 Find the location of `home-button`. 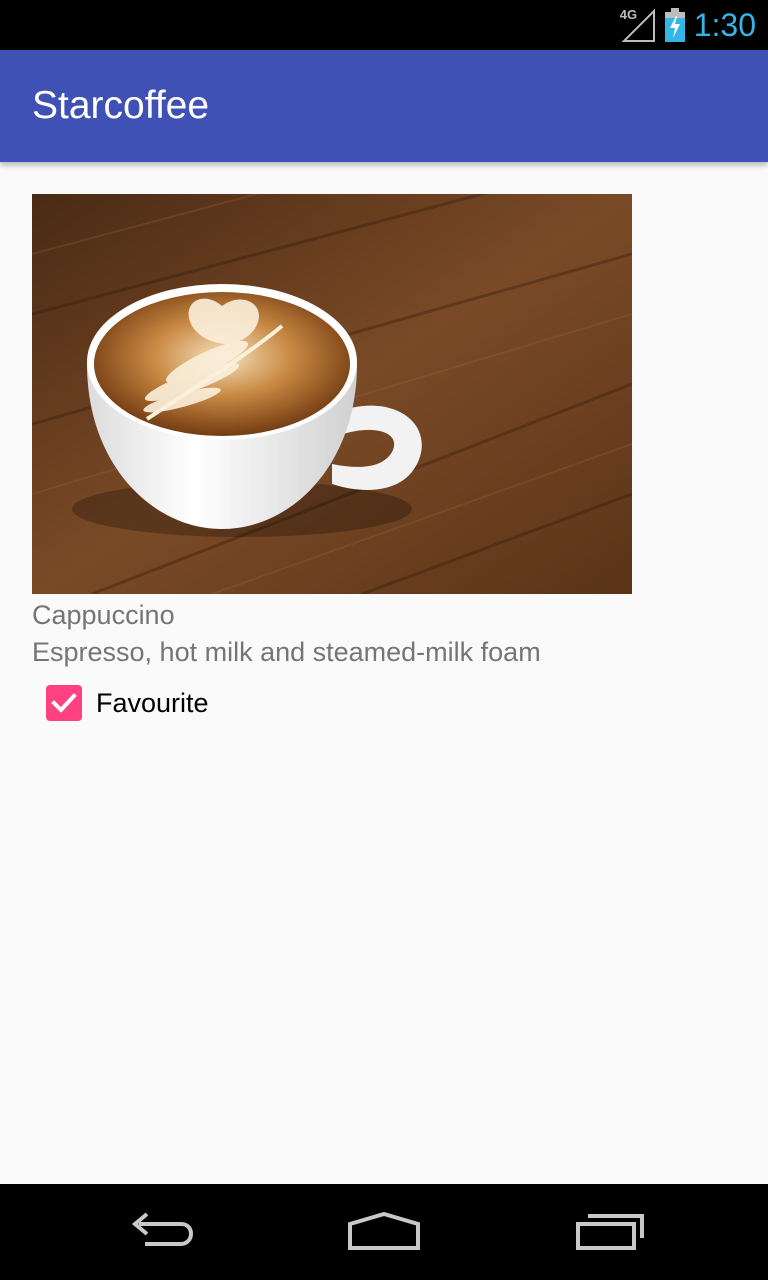

home-button is located at coordinates (384, 1232).